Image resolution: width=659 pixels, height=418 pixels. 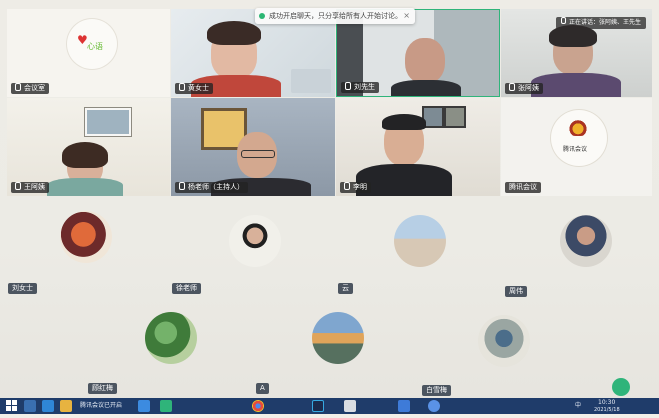 I want to click on taskbar: 腾讯会议已开启 中 10:30 2021/5/18, so click(x=329, y=406).